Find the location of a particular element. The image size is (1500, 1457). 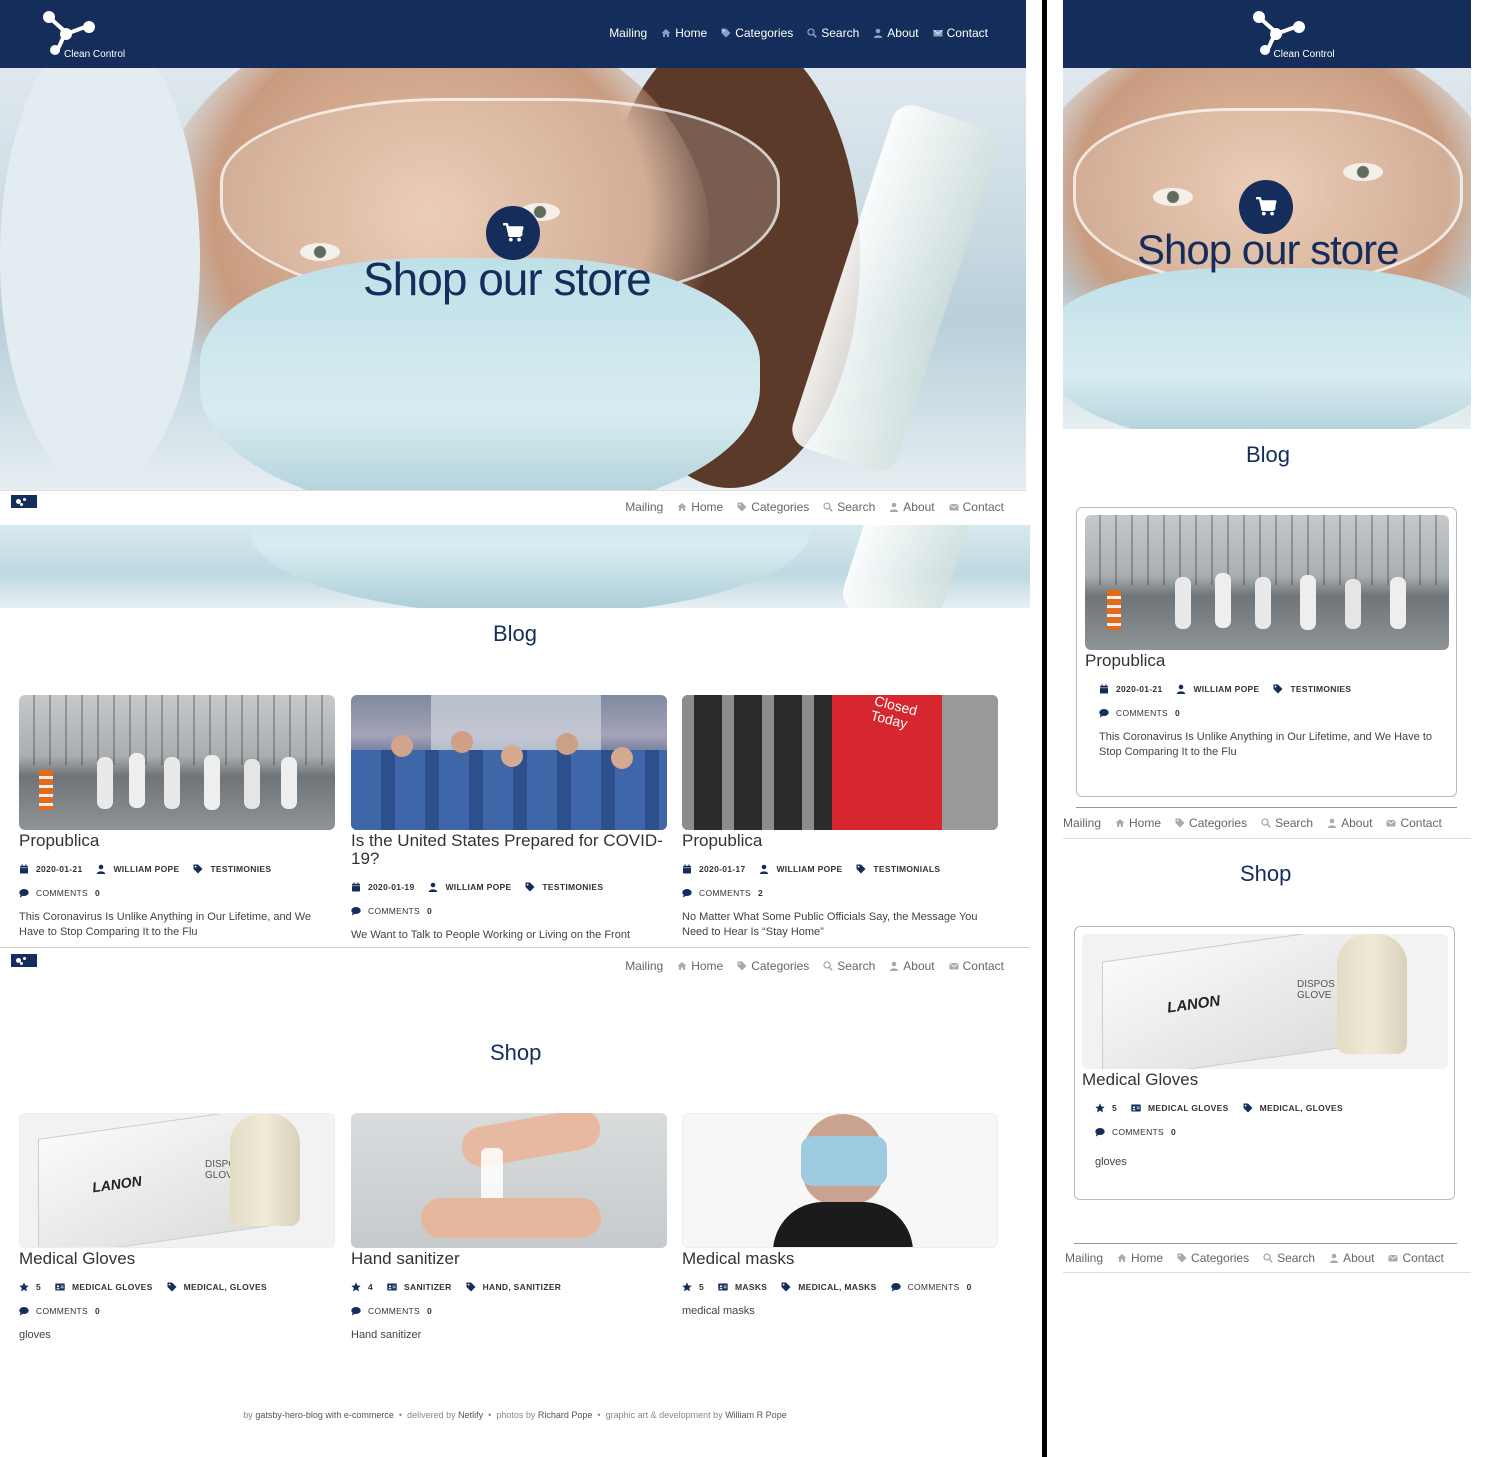

footer-link-photographer: Richard Pope is located at coordinates (565, 1415).